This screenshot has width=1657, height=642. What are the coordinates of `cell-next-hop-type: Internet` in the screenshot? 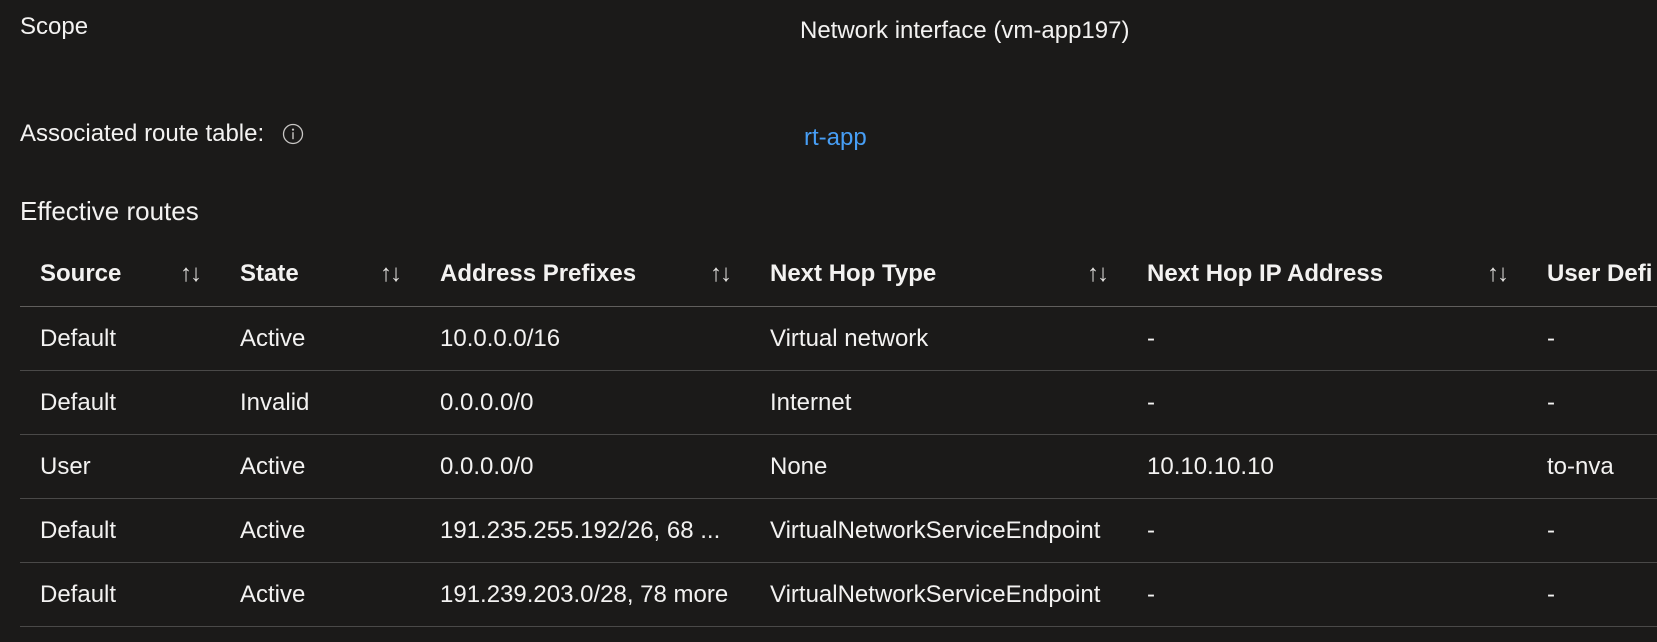 It's located at (811, 402).